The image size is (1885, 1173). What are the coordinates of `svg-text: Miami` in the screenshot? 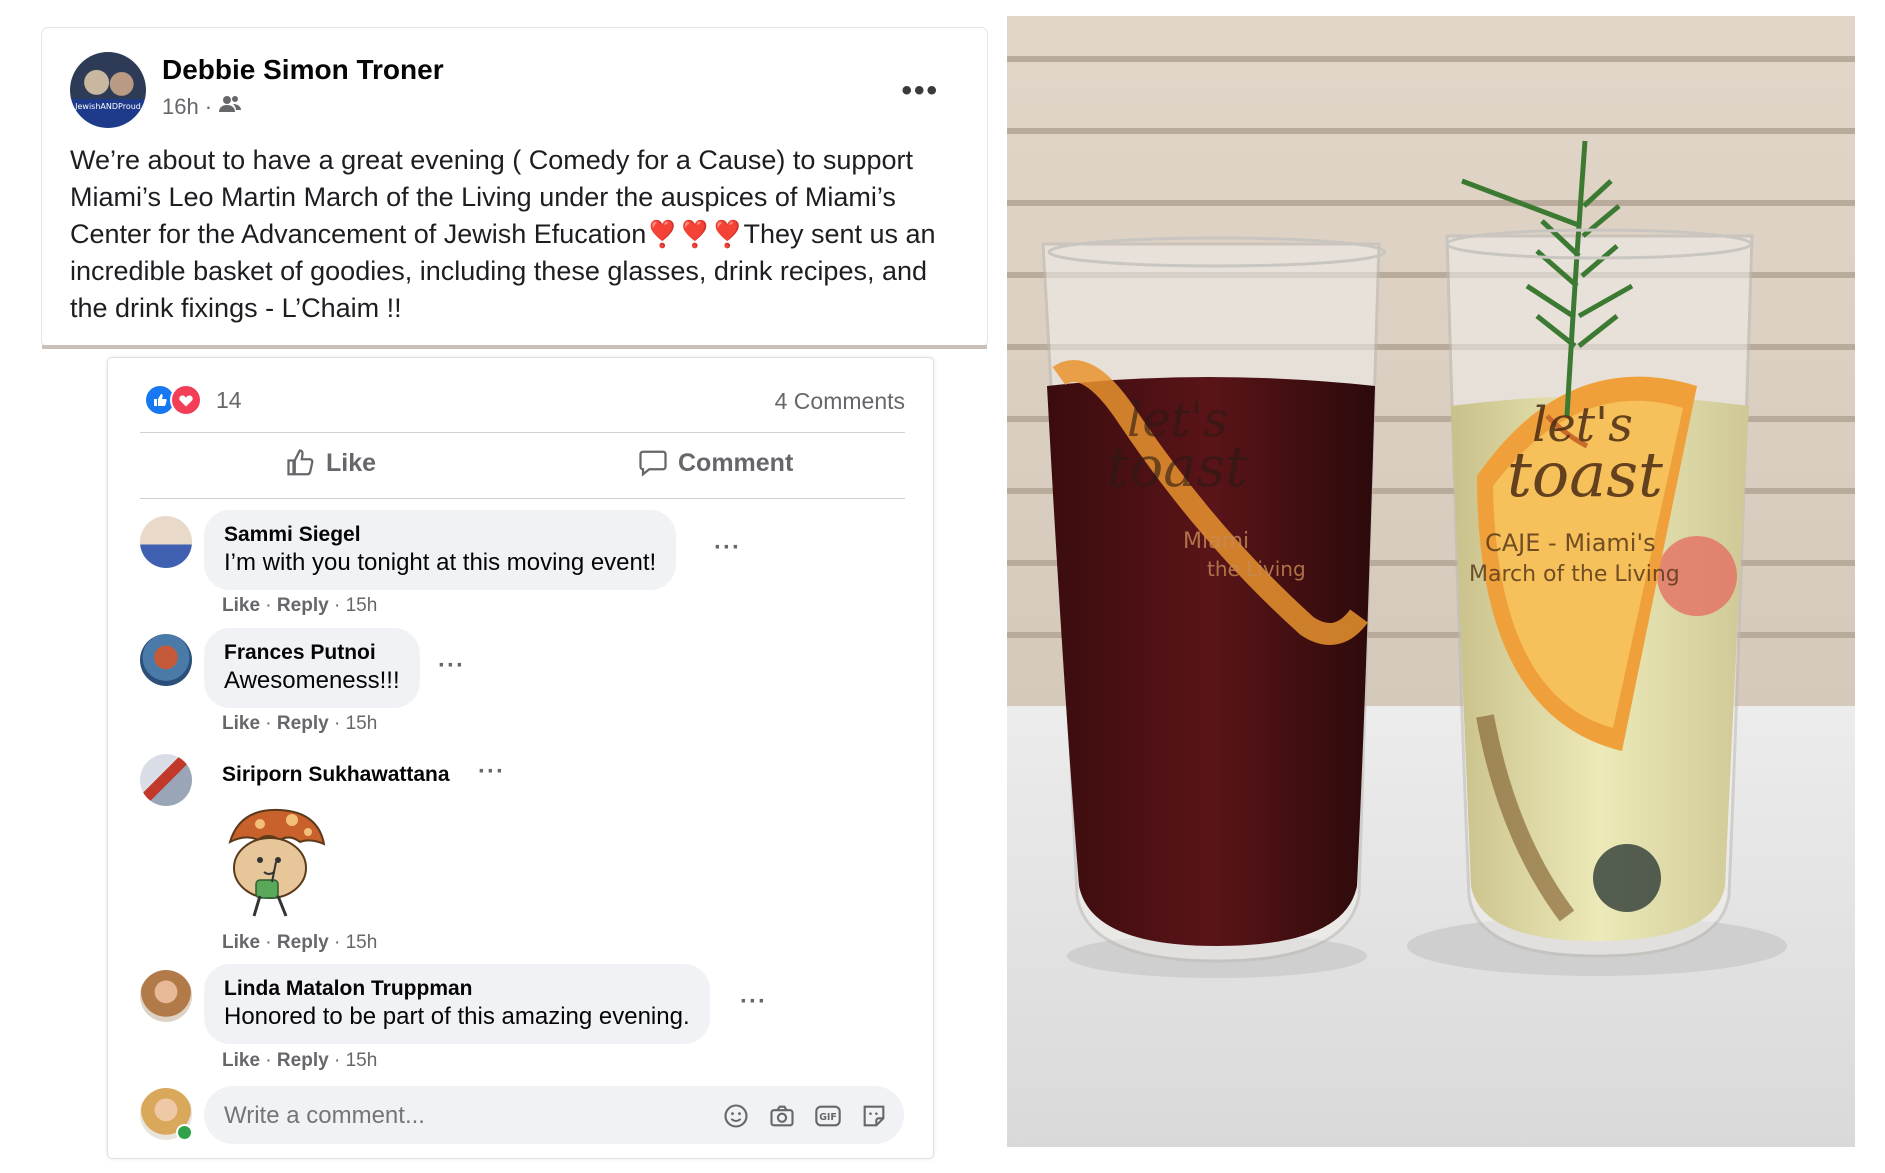 It's located at (1216, 541).